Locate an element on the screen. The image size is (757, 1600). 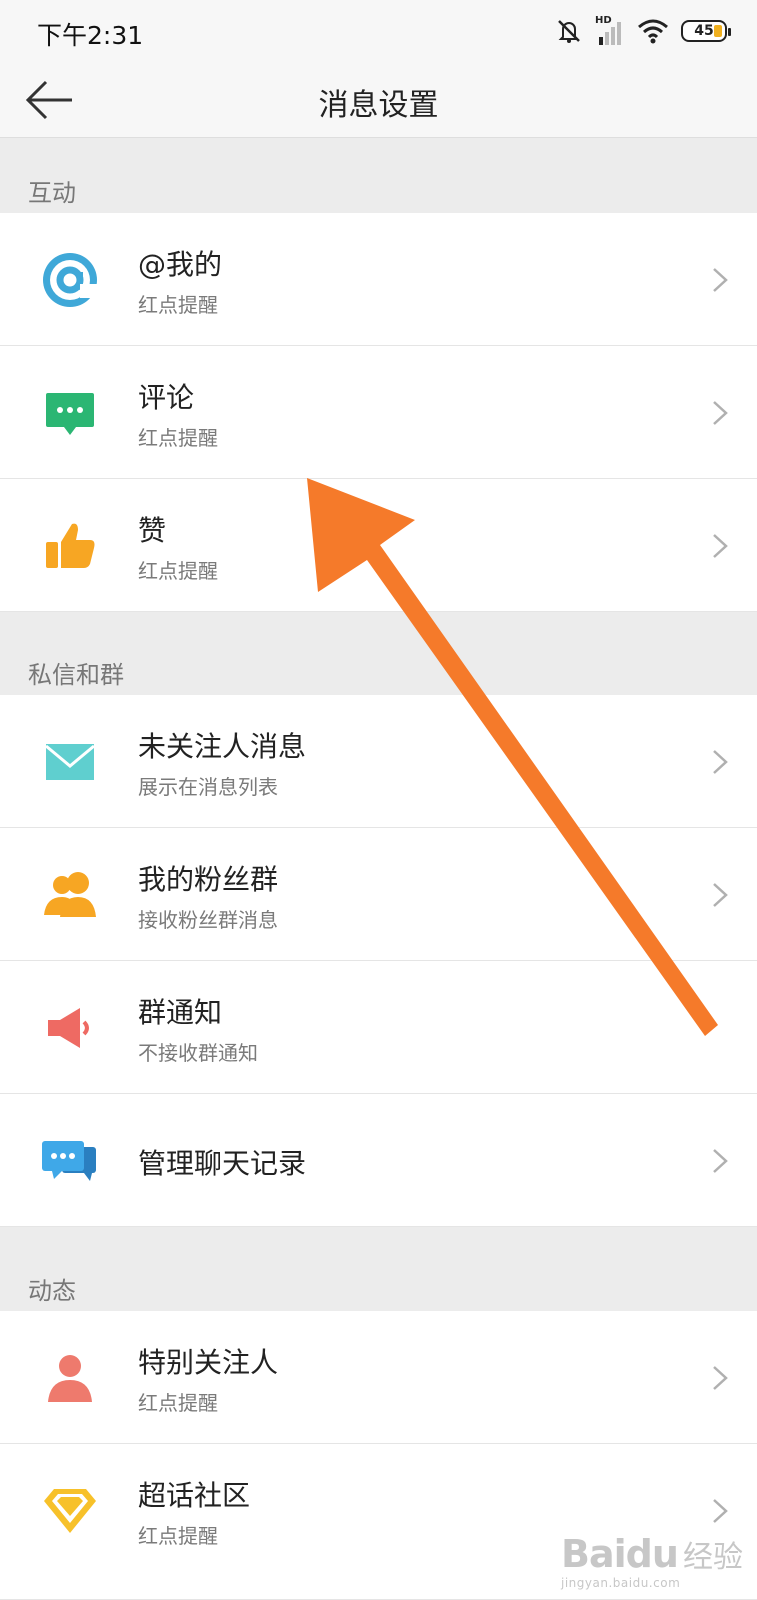
settings-row-likes: 赞 红点提醒 is located at coordinates (378, 545).